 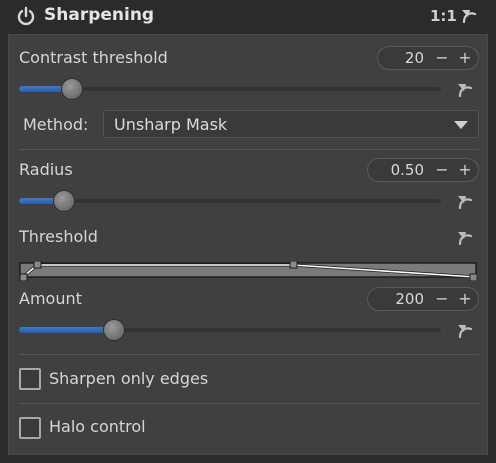 What do you see at coordinates (465, 58) in the screenshot?
I see `contrast-threshold-plus-button: +` at bounding box center [465, 58].